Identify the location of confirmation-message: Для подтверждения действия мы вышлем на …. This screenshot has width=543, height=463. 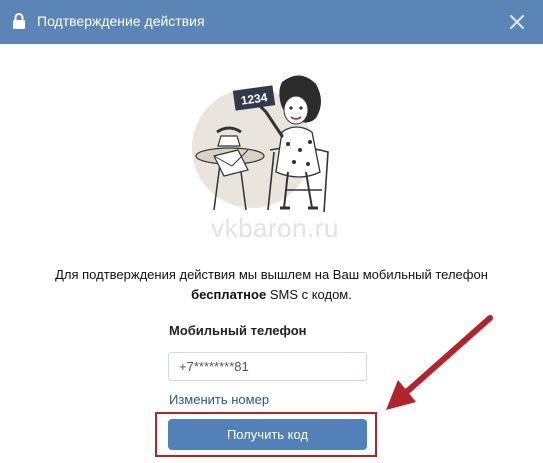
(271, 285).